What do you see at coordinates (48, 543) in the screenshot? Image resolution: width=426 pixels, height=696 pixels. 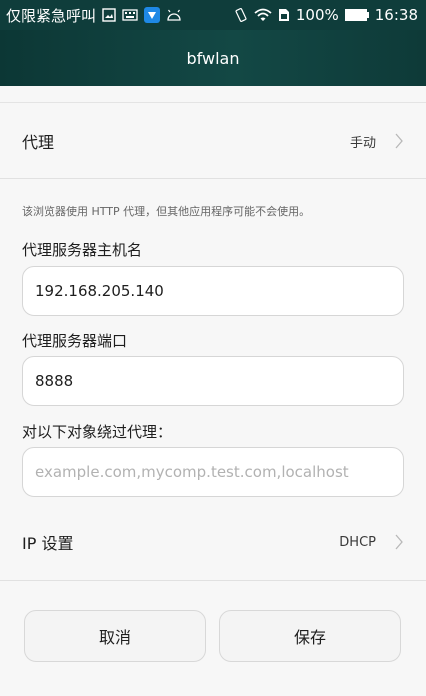 I see `ip-settings-label: IP 设置` at bounding box center [48, 543].